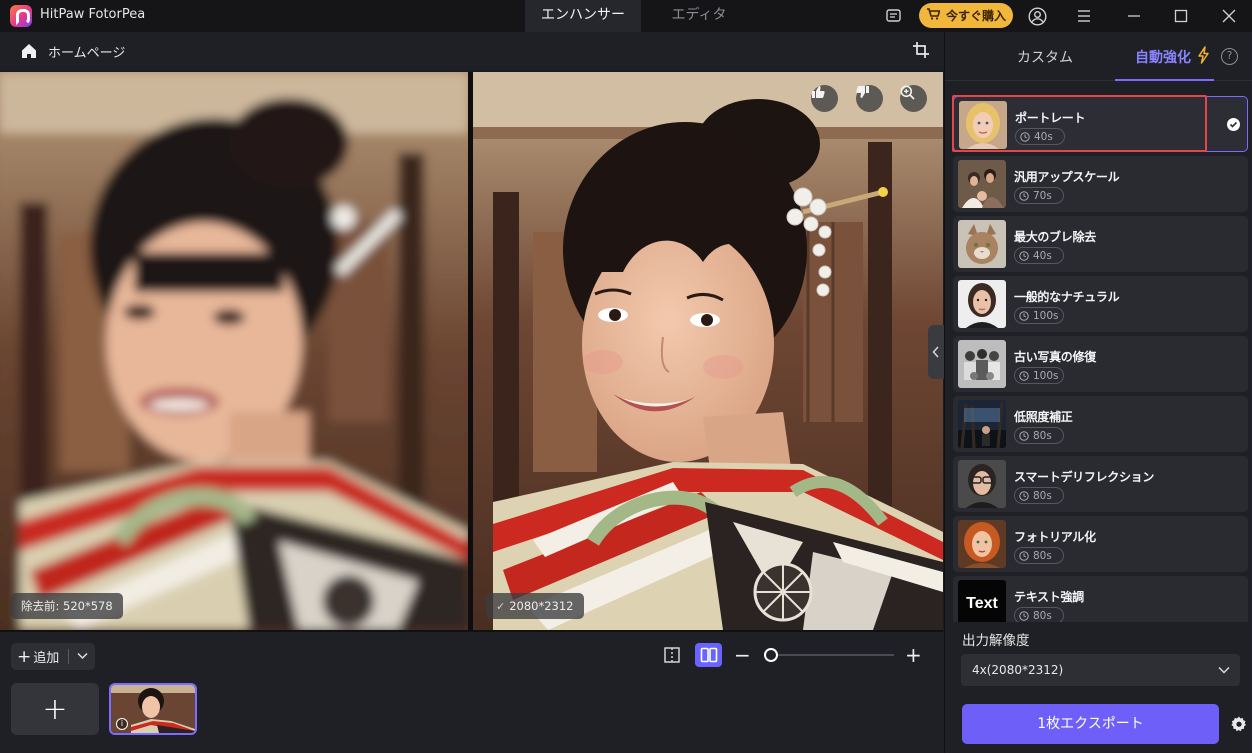  I want to click on title-bar: HitPaw FotorPea エンハンサー エディタ 今すぐ購入, so click(626, 16).